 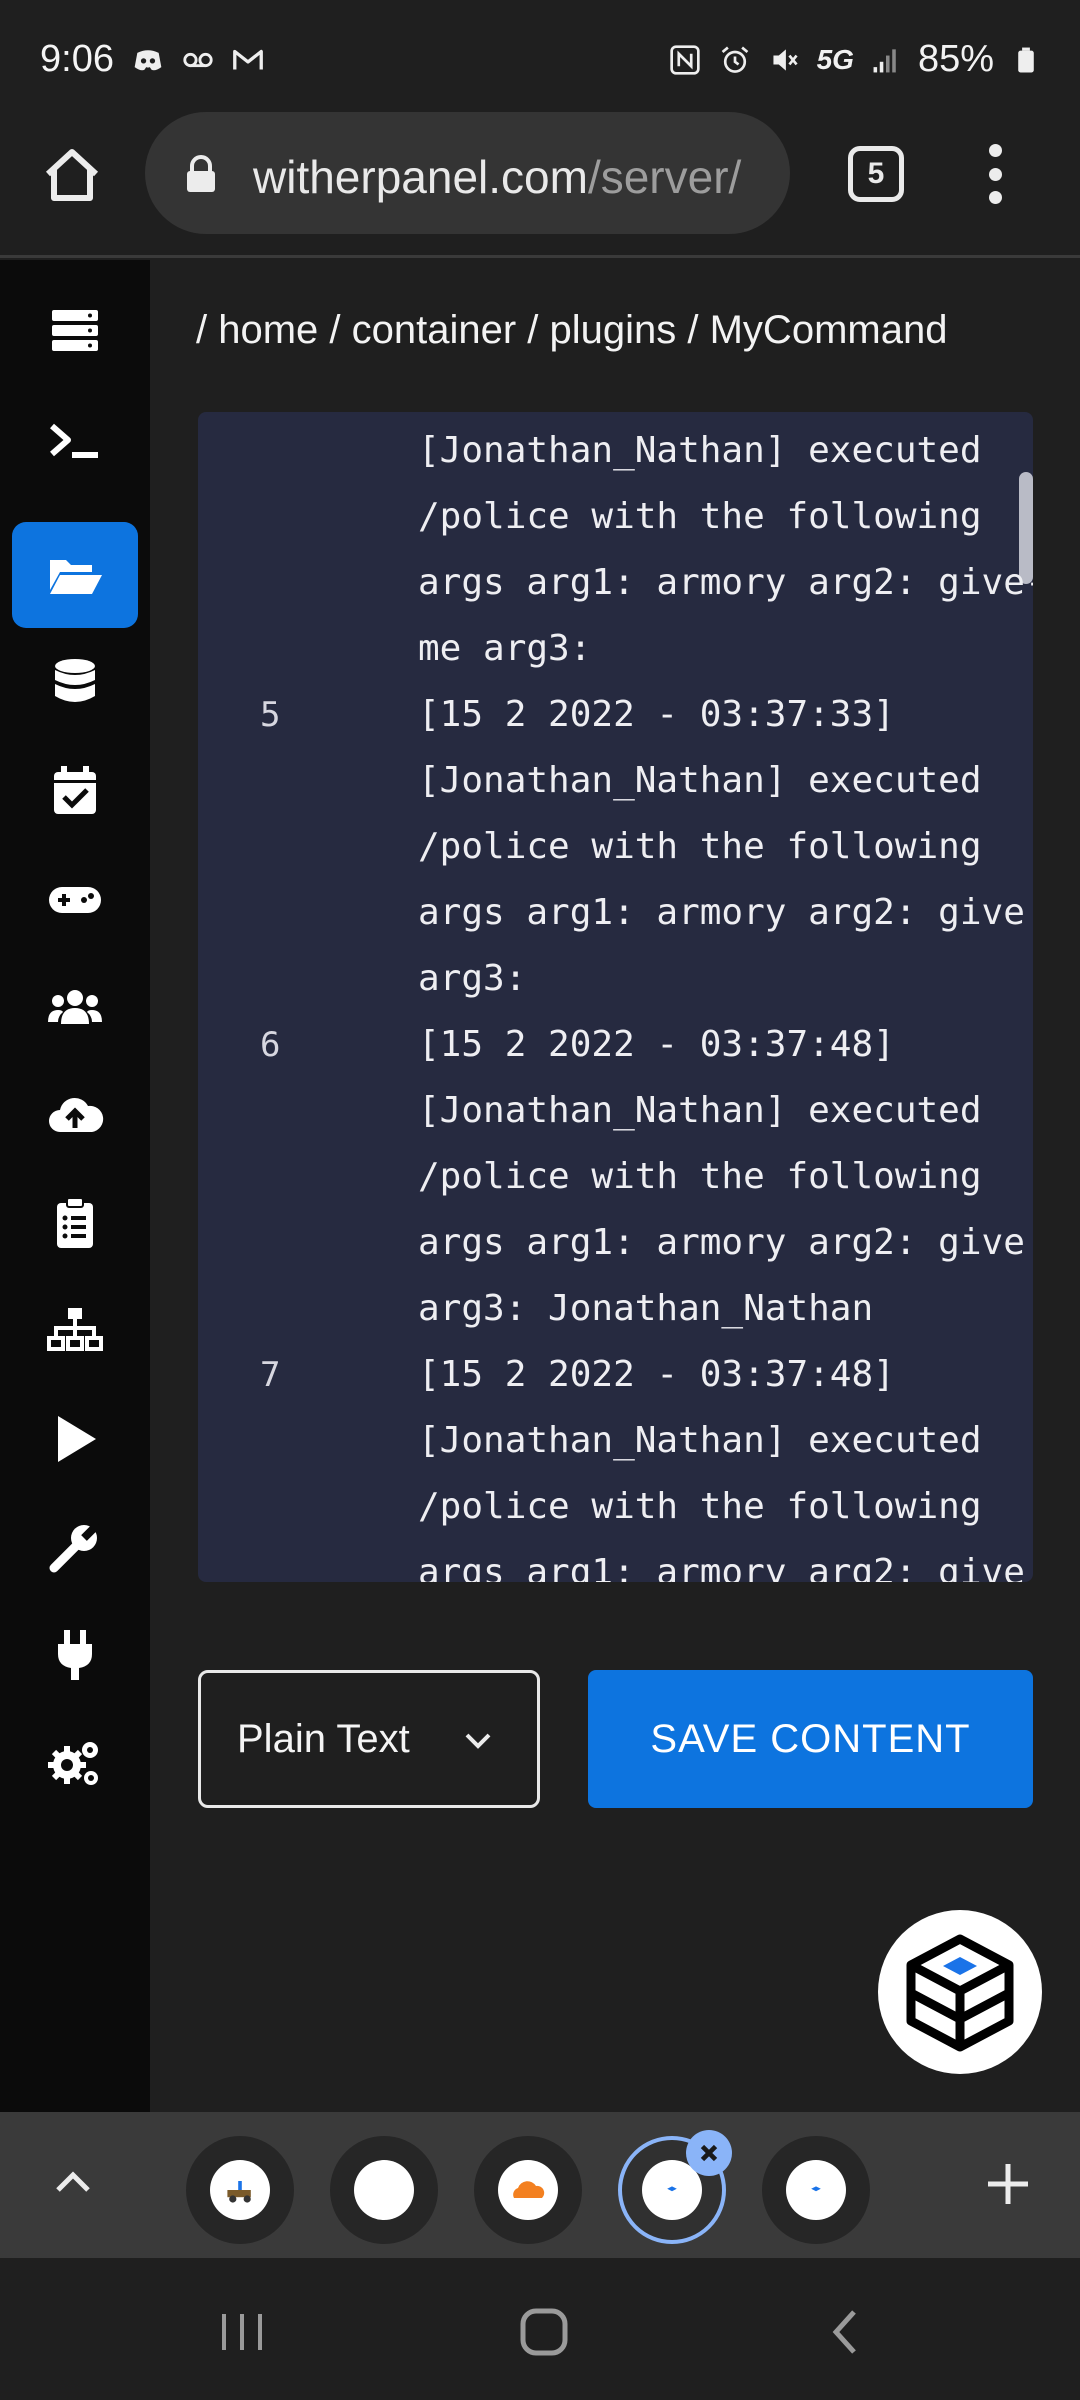 I want to click on nav-files, so click(x=75, y=575).